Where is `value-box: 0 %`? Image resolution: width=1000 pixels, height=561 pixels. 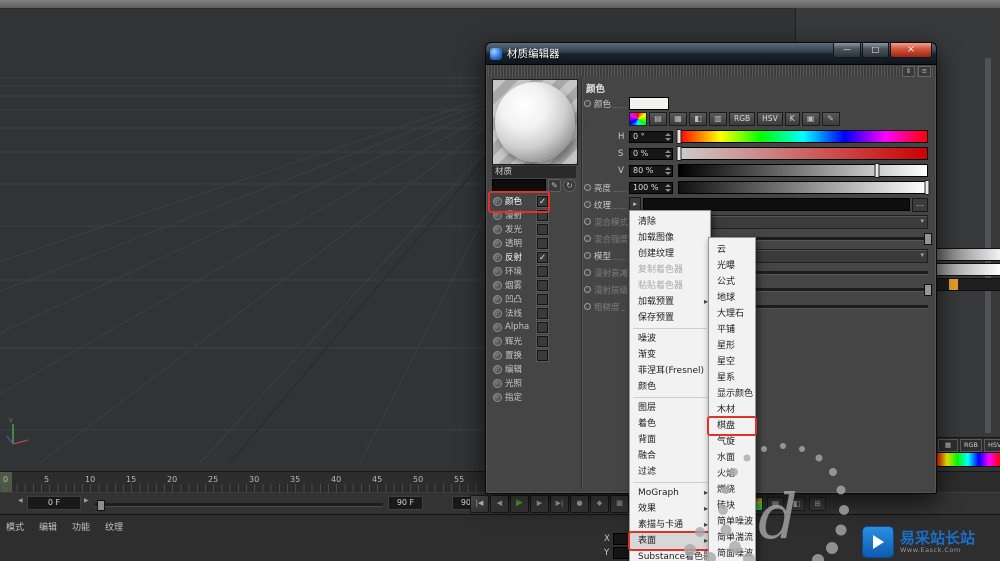 value-box: 0 % is located at coordinates (651, 153).